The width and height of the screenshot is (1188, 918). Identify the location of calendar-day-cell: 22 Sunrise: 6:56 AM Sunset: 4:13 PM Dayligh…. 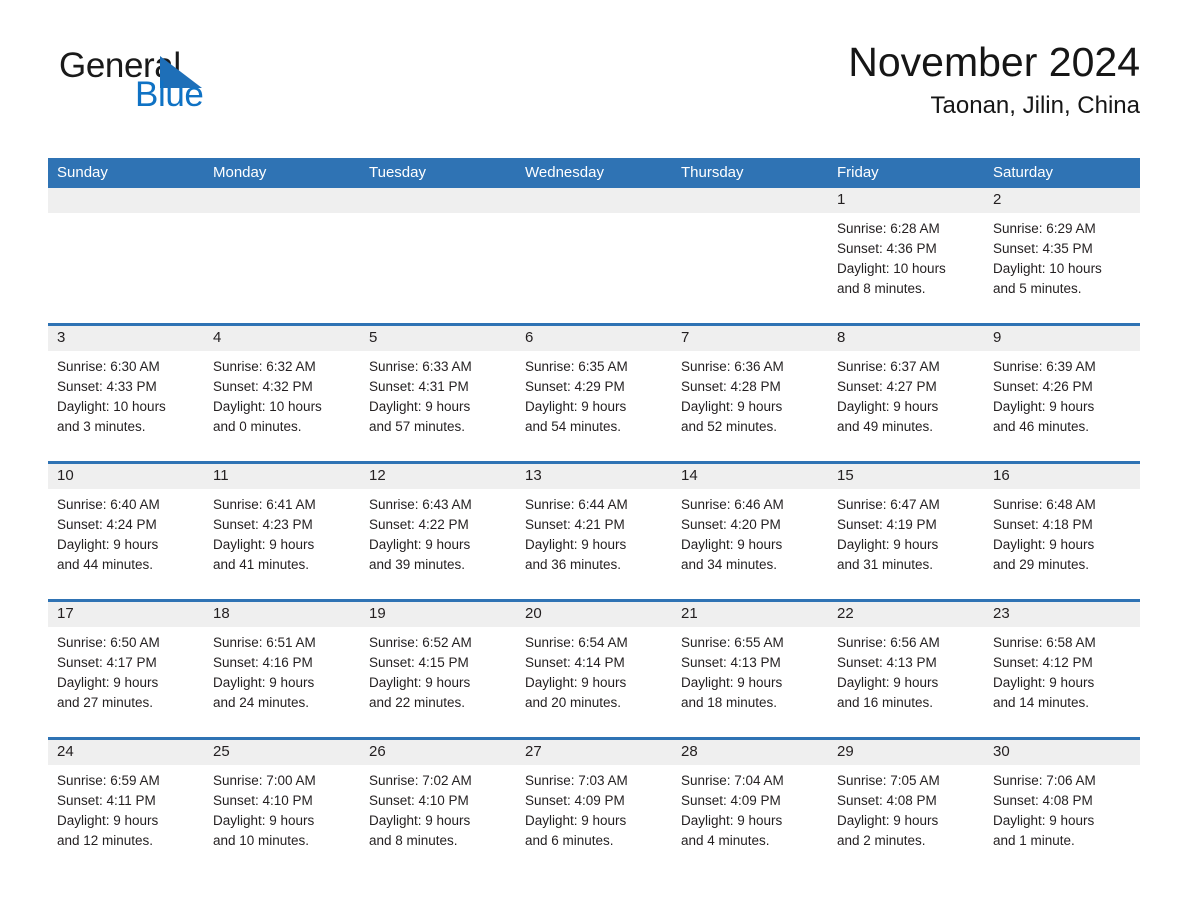
(906, 669).